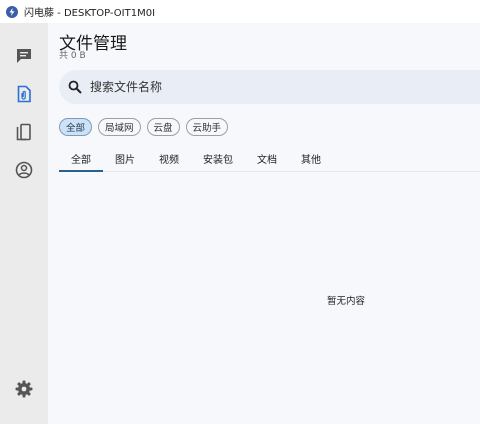 This screenshot has height=424, width=480. I want to click on gear-icon, so click(24, 389).